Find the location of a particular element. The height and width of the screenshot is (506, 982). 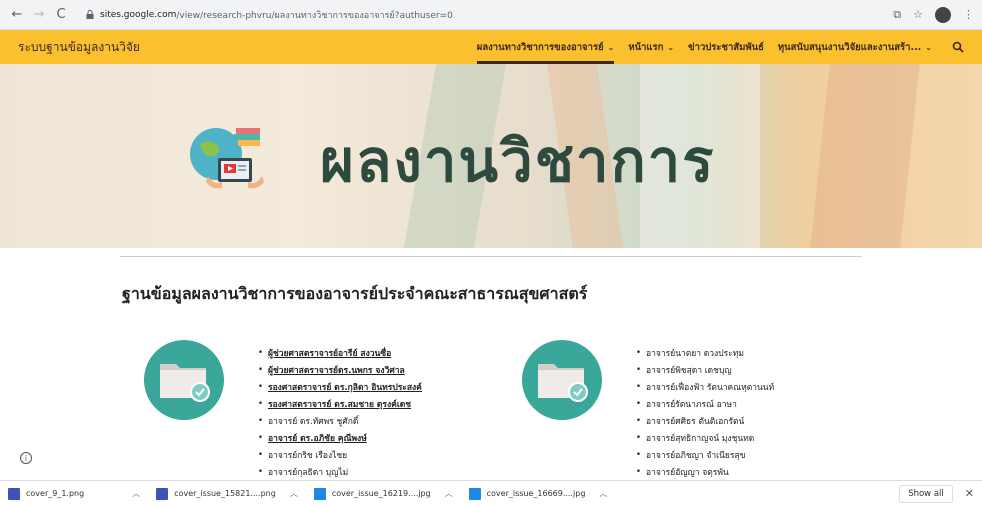

translate-icon: ⧉ is located at coordinates (897, 15).